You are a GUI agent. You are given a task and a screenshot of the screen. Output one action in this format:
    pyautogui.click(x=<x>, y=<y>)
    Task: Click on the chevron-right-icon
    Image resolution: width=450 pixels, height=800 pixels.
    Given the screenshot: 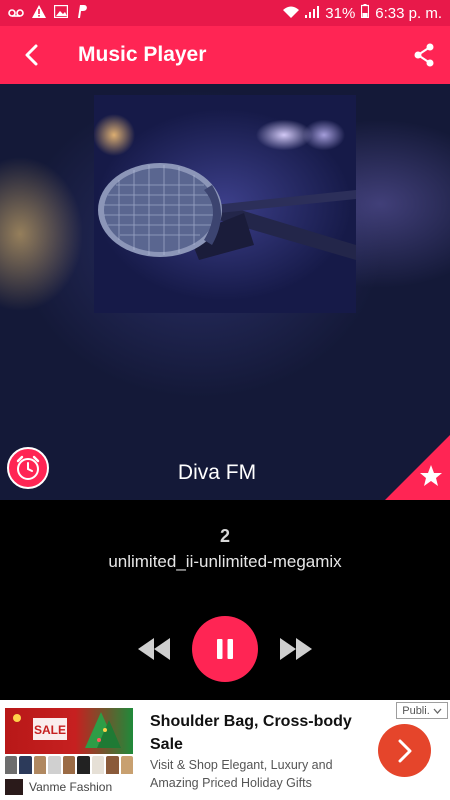 What is the action you would take?
    pyautogui.click(x=404, y=750)
    